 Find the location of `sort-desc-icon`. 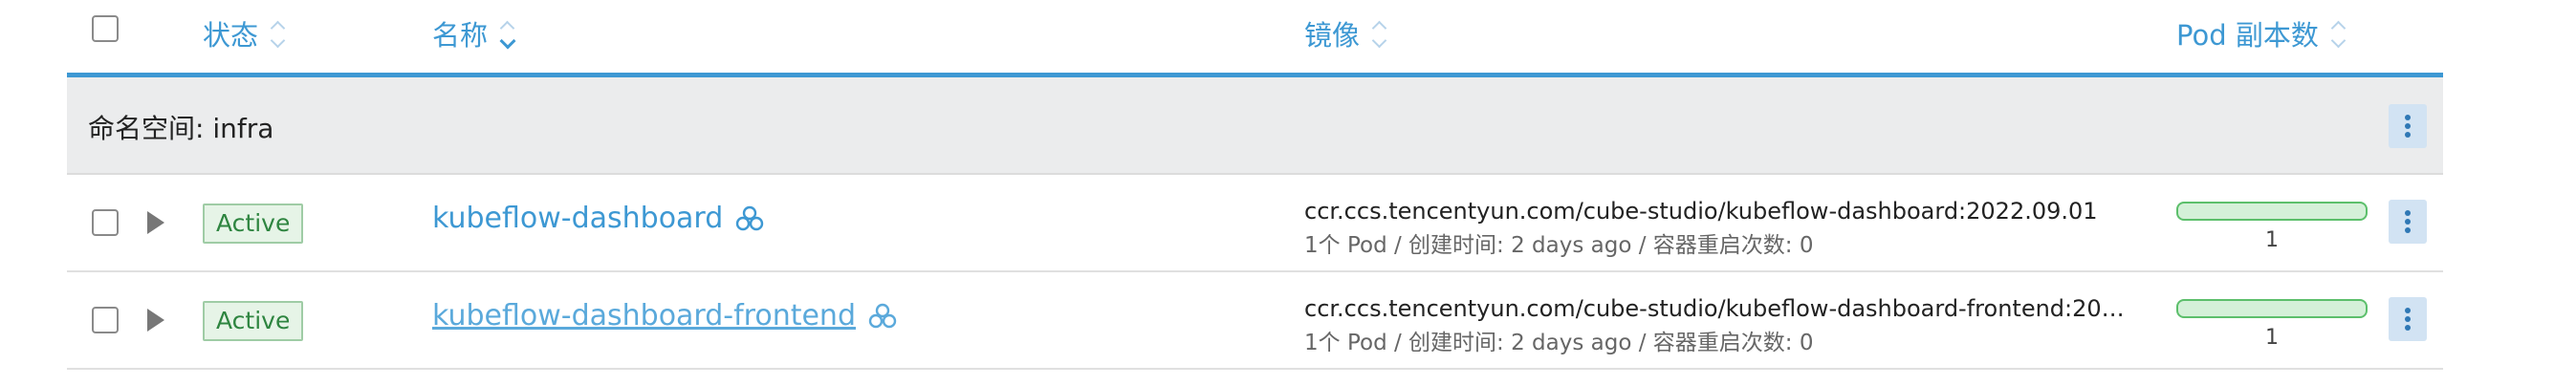

sort-desc-icon is located at coordinates (507, 33).